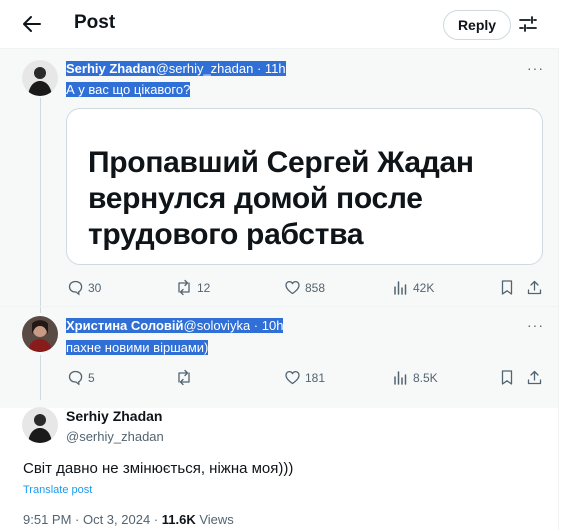  What do you see at coordinates (226, 234) in the screenshot?
I see `card-line: трудового рабства` at bounding box center [226, 234].